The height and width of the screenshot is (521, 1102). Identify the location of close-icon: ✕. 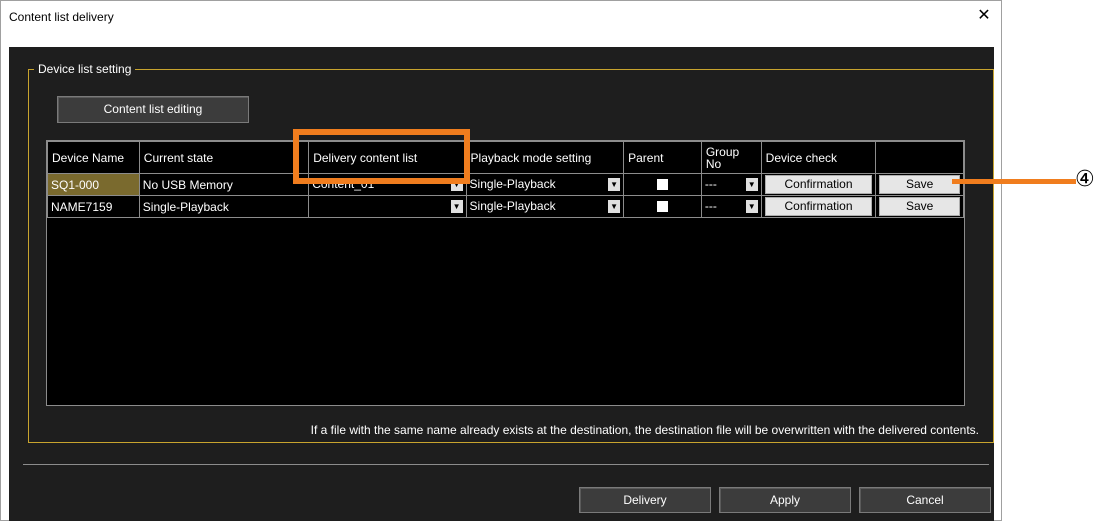
(984, 16).